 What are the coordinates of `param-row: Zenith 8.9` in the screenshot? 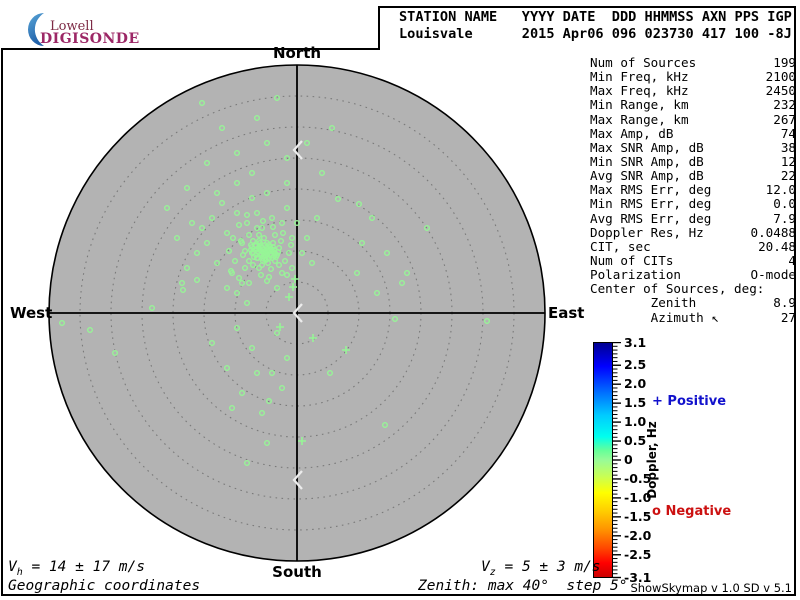 It's located at (693, 303).